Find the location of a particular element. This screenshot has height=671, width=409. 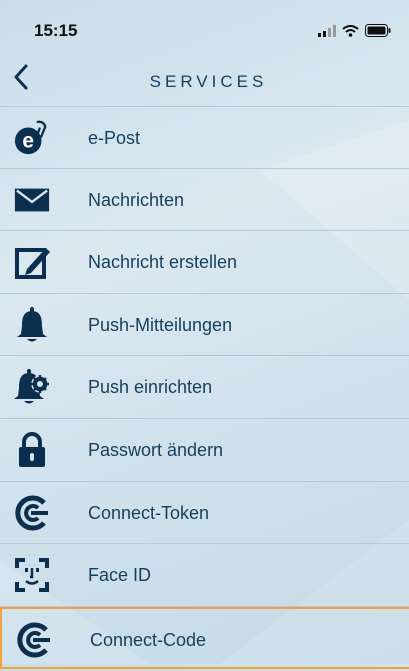

wifi-icon is located at coordinates (350, 30).